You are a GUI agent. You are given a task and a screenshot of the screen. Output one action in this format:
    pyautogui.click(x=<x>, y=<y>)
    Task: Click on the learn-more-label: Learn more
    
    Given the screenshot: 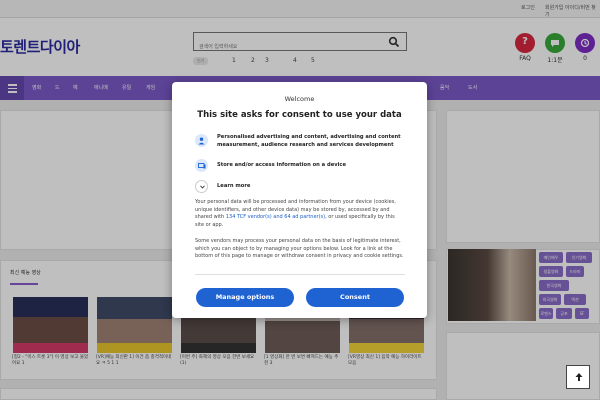 What is the action you would take?
    pyautogui.click(x=234, y=186)
    